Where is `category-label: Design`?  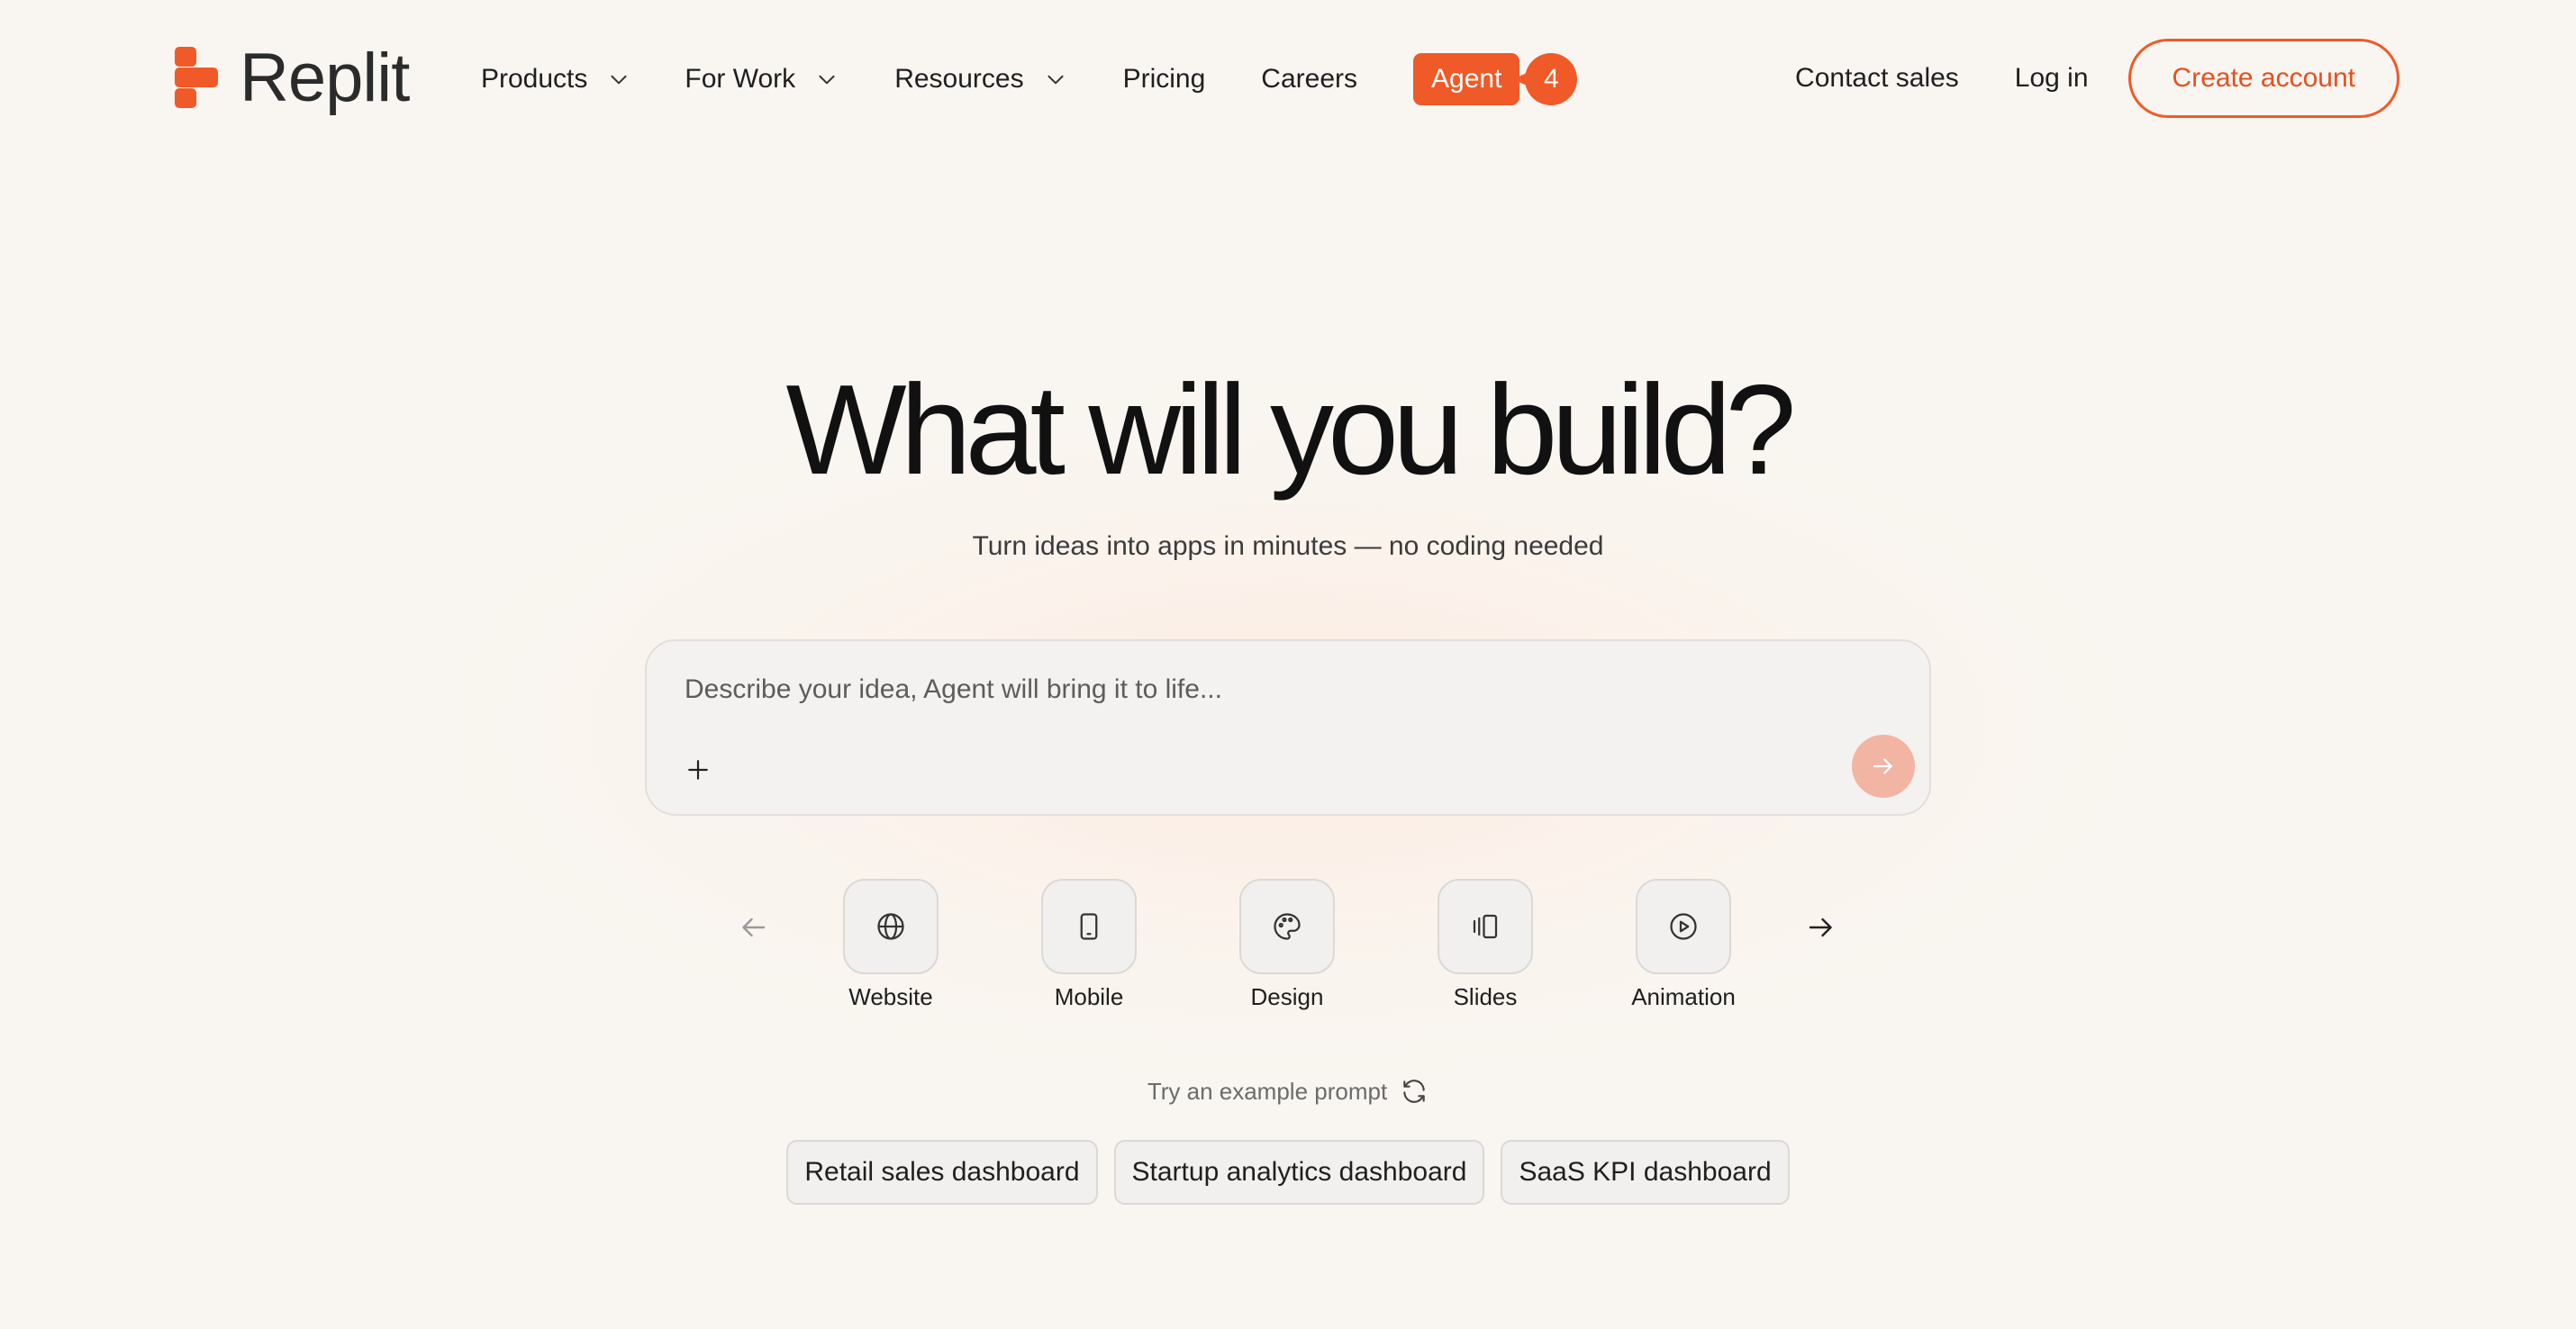 category-label: Design is located at coordinates (1287, 996).